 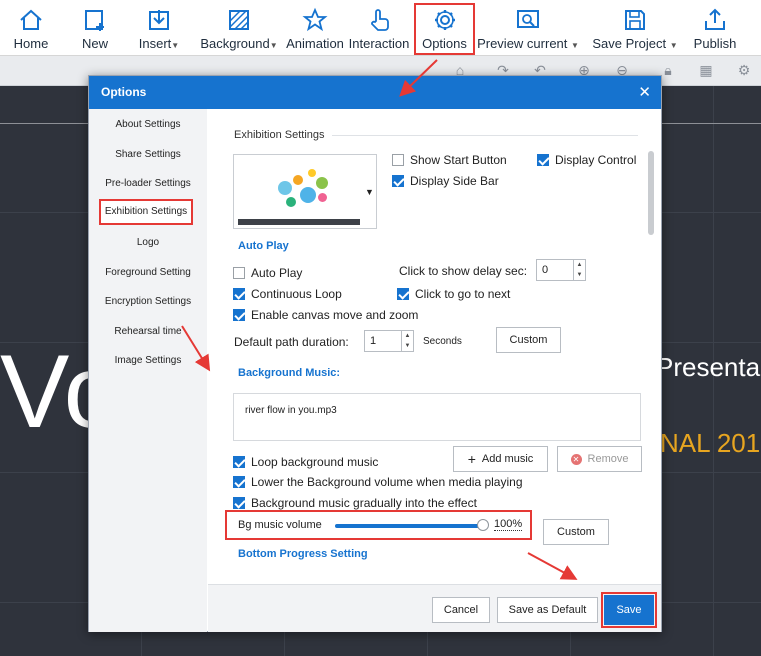 I want to click on animation-label: Animation, so click(x=315, y=43).